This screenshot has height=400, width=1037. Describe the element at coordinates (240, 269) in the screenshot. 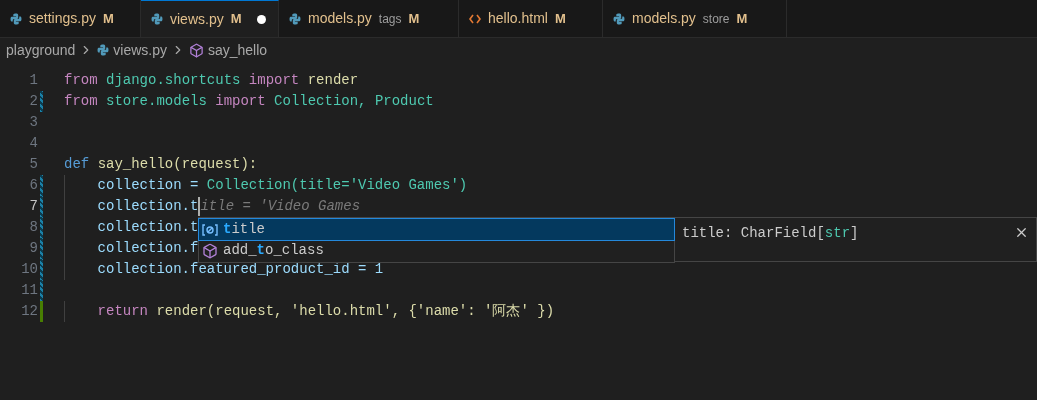

I see `code-token: collection.featured_product_id = 1` at that location.